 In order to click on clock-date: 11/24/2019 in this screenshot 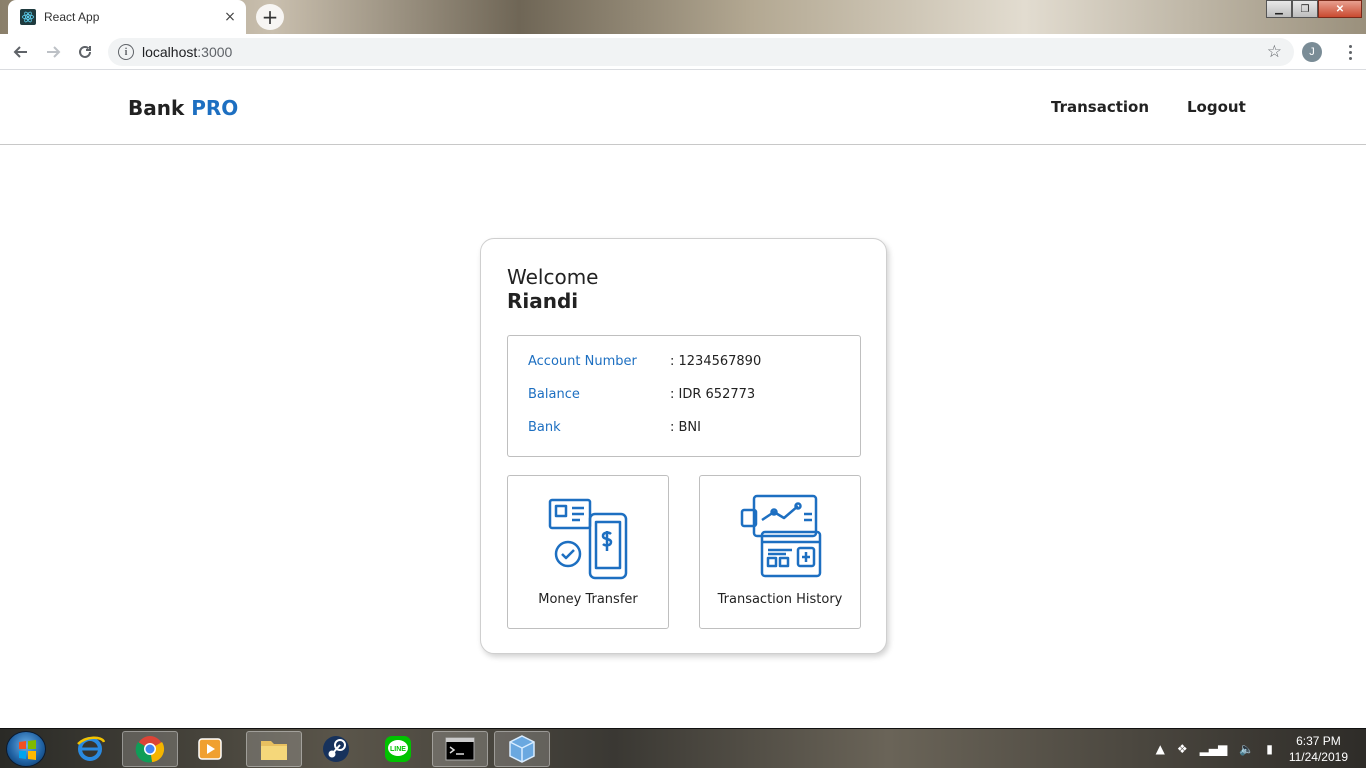, I will do `click(1318, 757)`.